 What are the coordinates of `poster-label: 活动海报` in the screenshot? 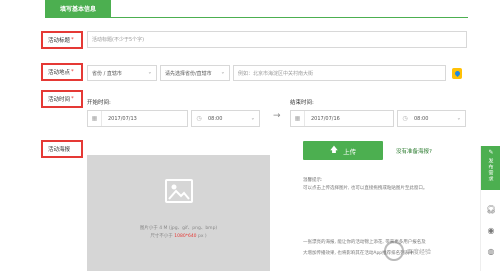 It's located at (59, 149).